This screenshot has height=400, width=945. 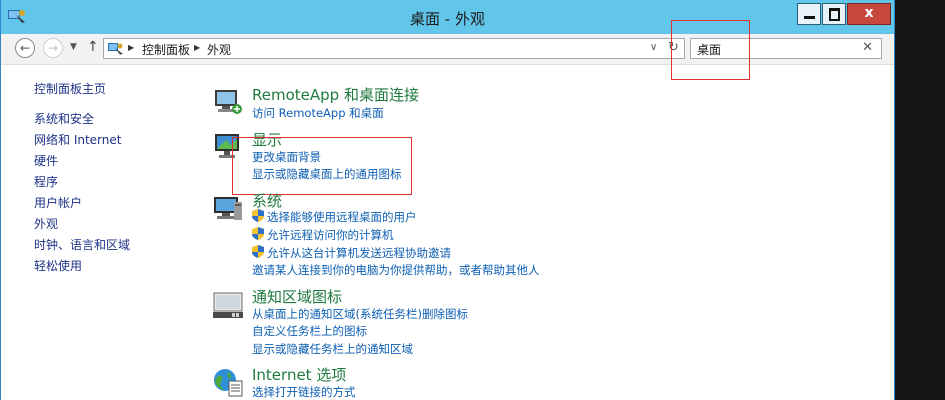 I want to click on title-bar: 桌面 - 外观 x, so click(x=447, y=17).